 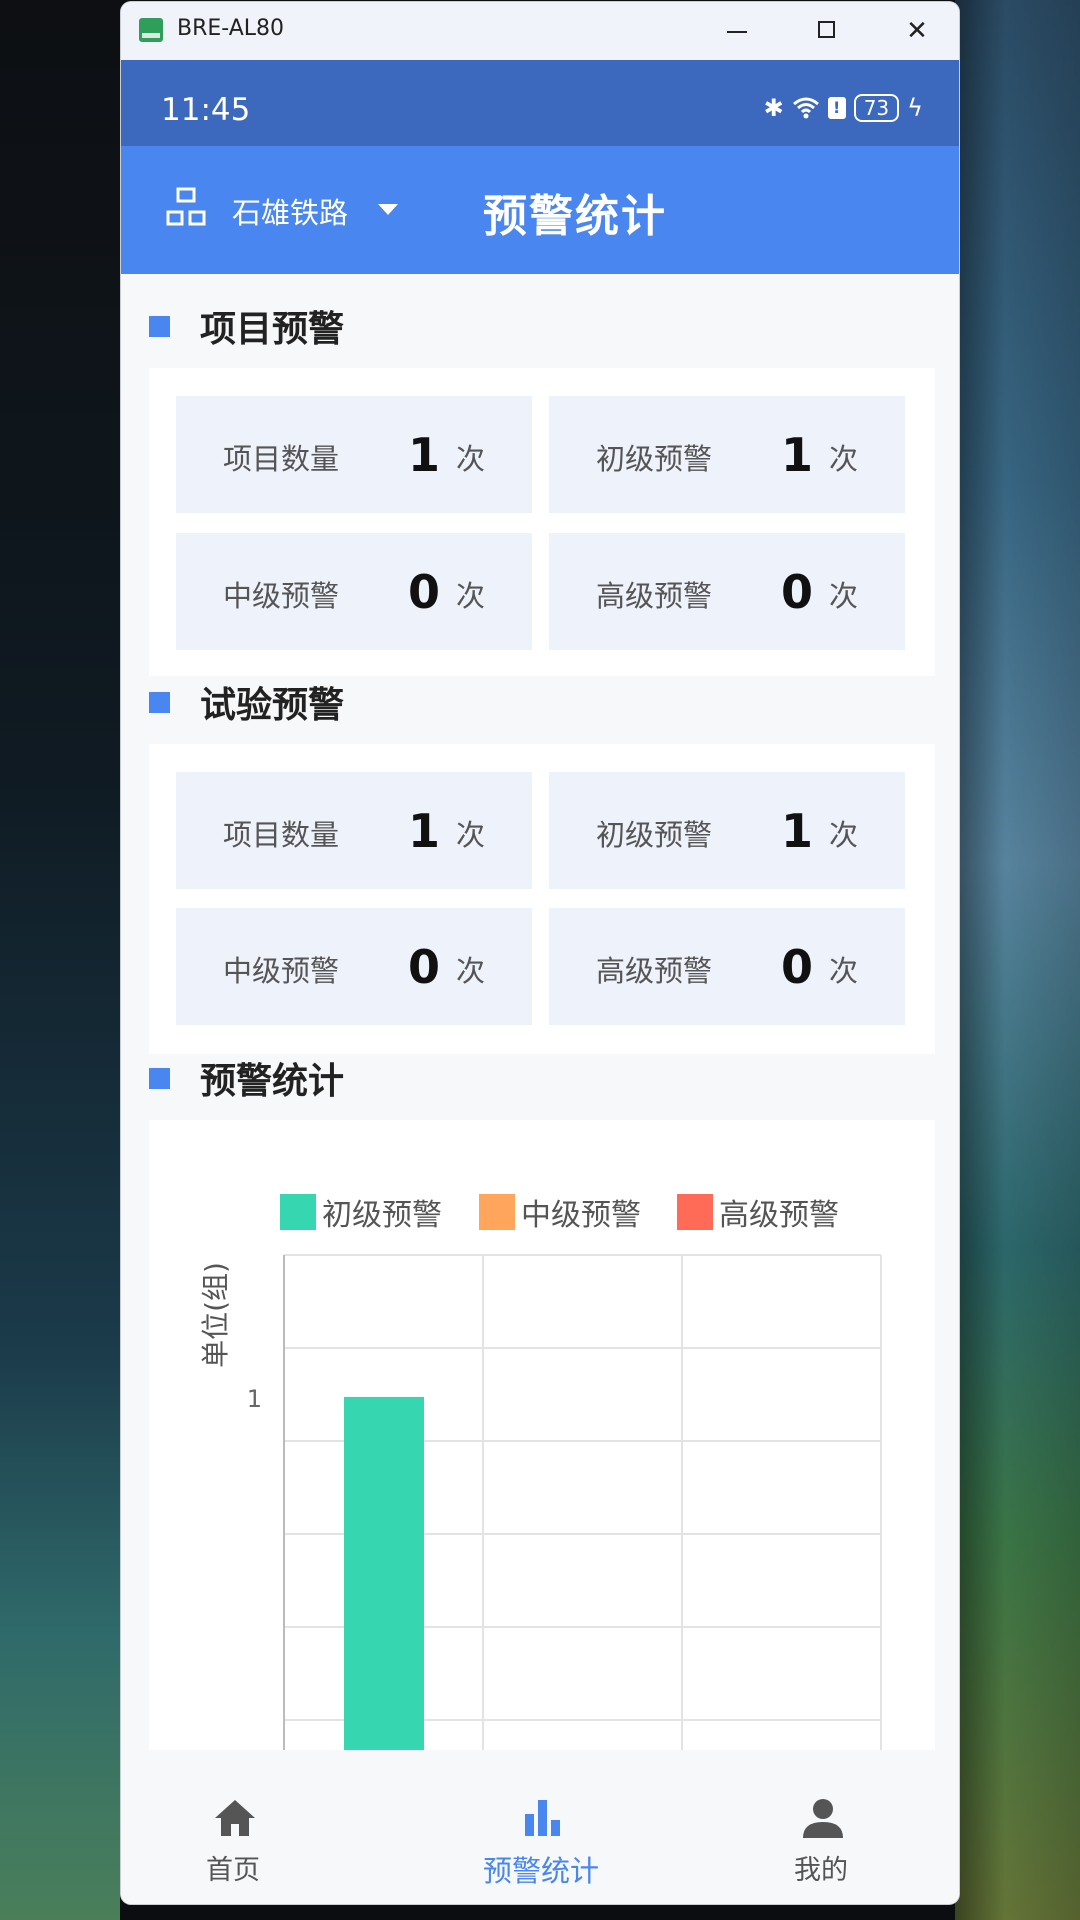 I want to click on window-title: BRE-AL80, so click(x=231, y=28).